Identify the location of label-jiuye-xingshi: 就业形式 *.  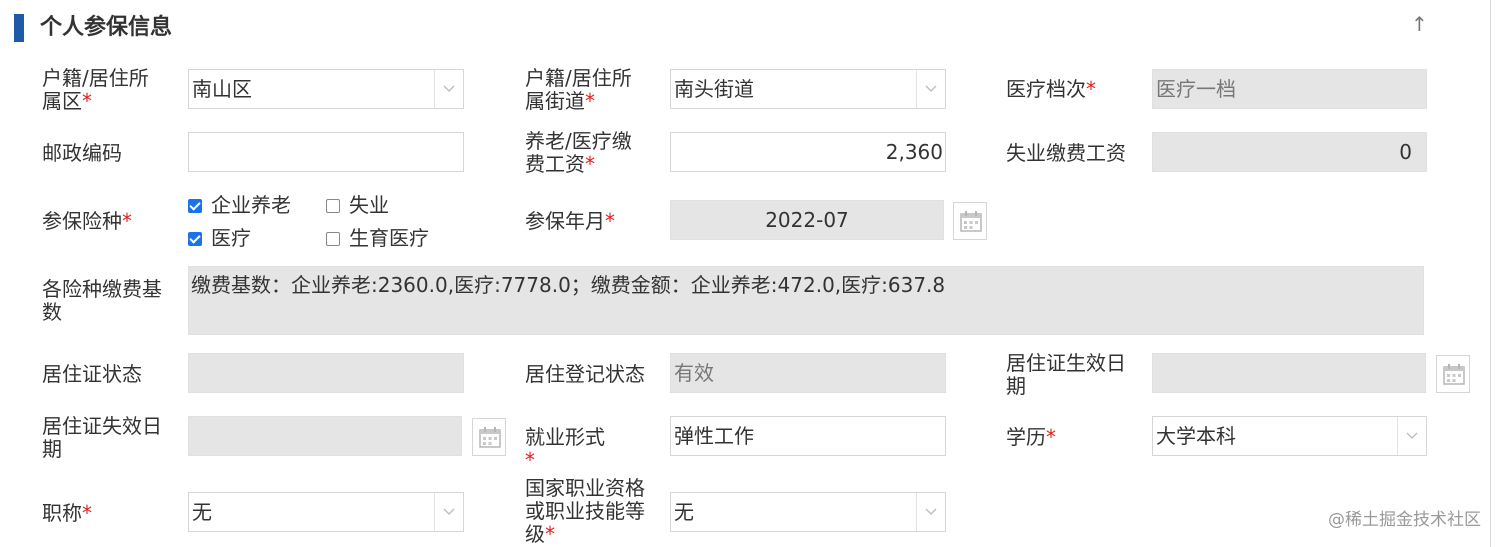
(565, 448).